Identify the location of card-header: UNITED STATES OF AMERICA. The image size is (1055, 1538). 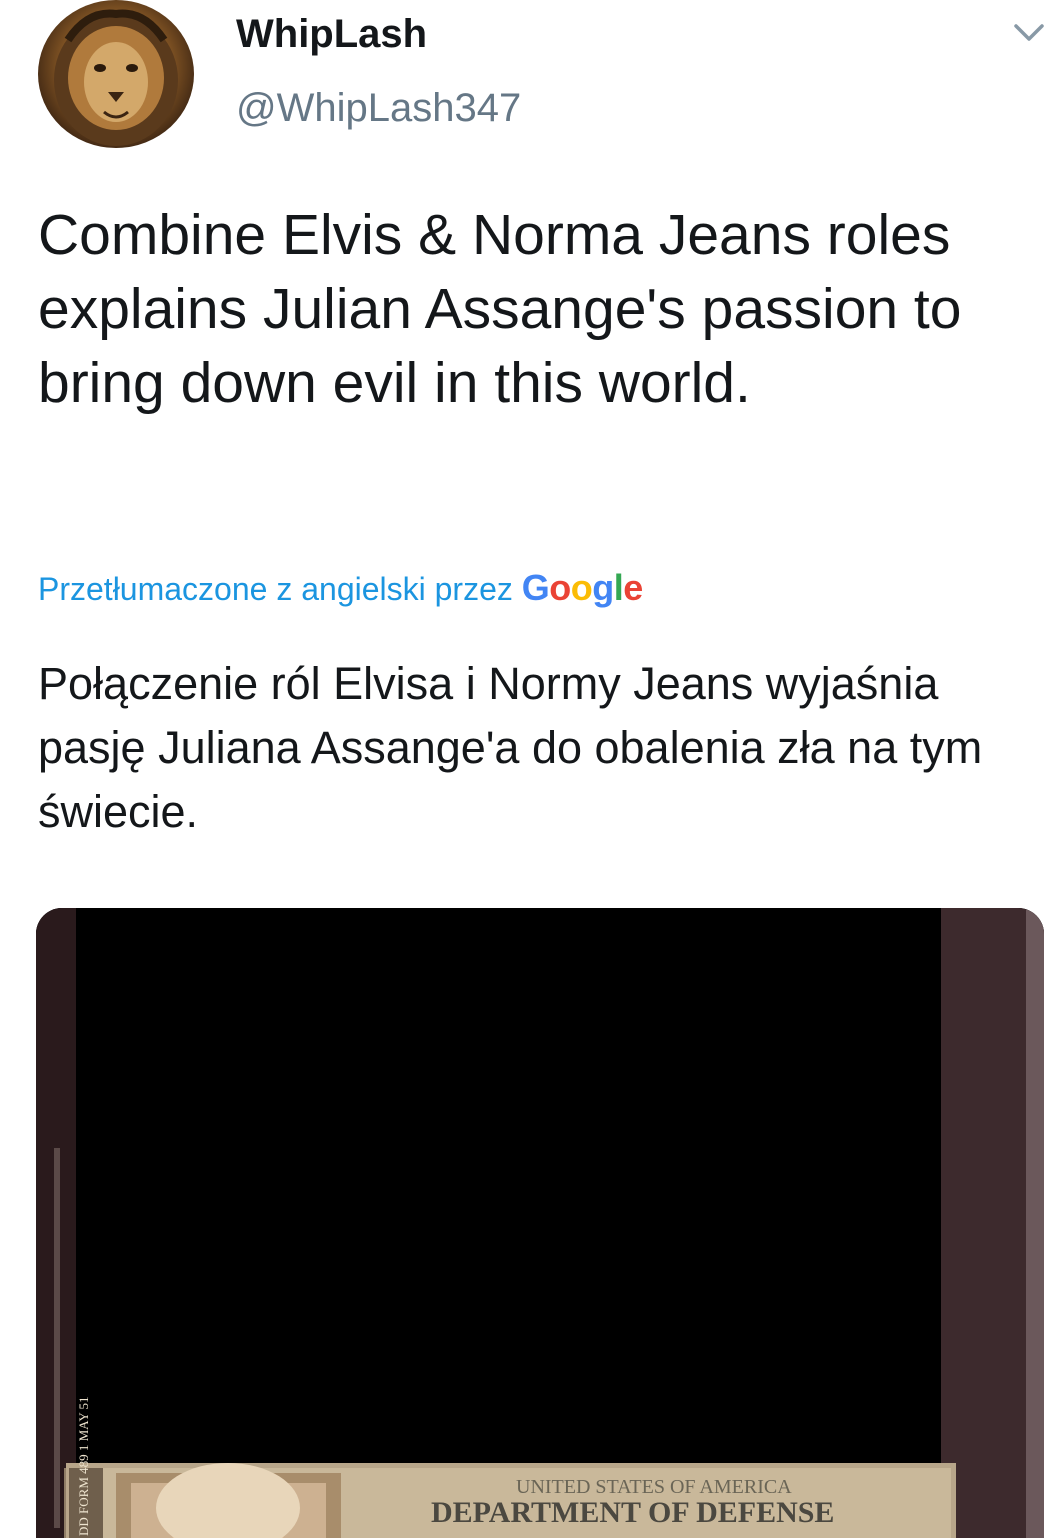
(654, 1487).